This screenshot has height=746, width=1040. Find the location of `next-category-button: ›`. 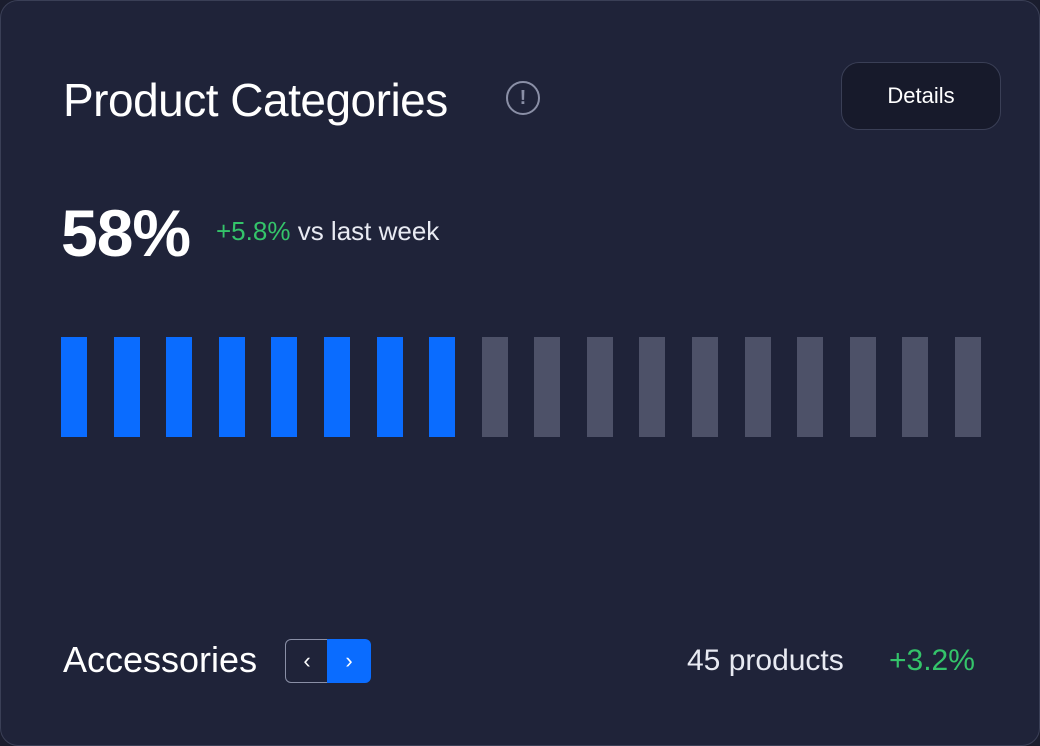

next-category-button: › is located at coordinates (349, 661).